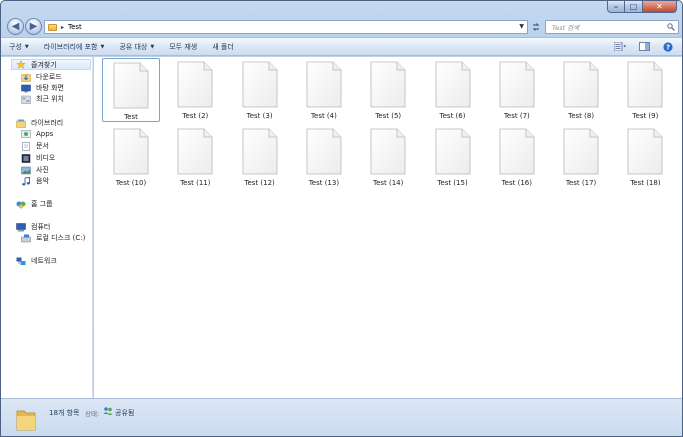 The height and width of the screenshot is (437, 683). Describe the element at coordinates (341, 417) in the screenshot. I see `details-pane: 18개 항목 상태: 공유됨` at that location.